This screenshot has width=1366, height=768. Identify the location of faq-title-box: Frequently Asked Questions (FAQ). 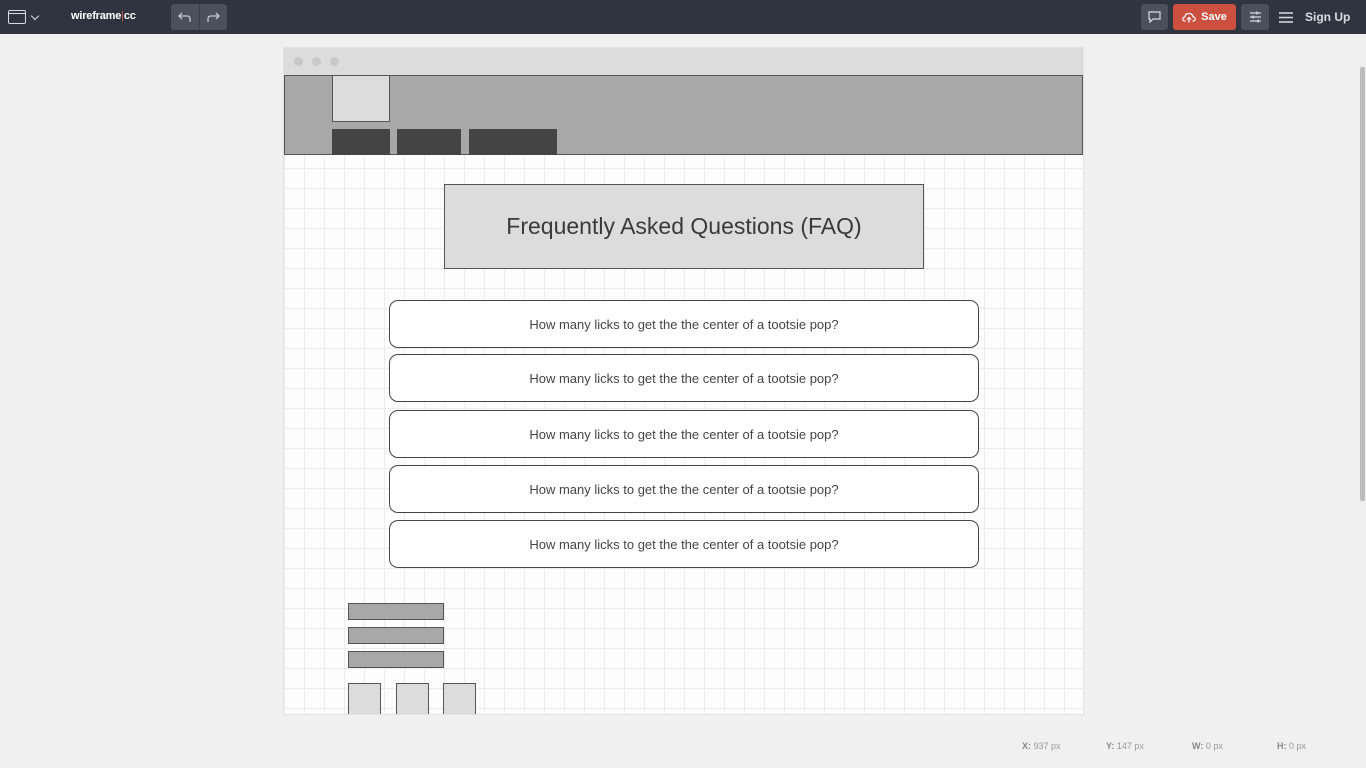
(684, 226).